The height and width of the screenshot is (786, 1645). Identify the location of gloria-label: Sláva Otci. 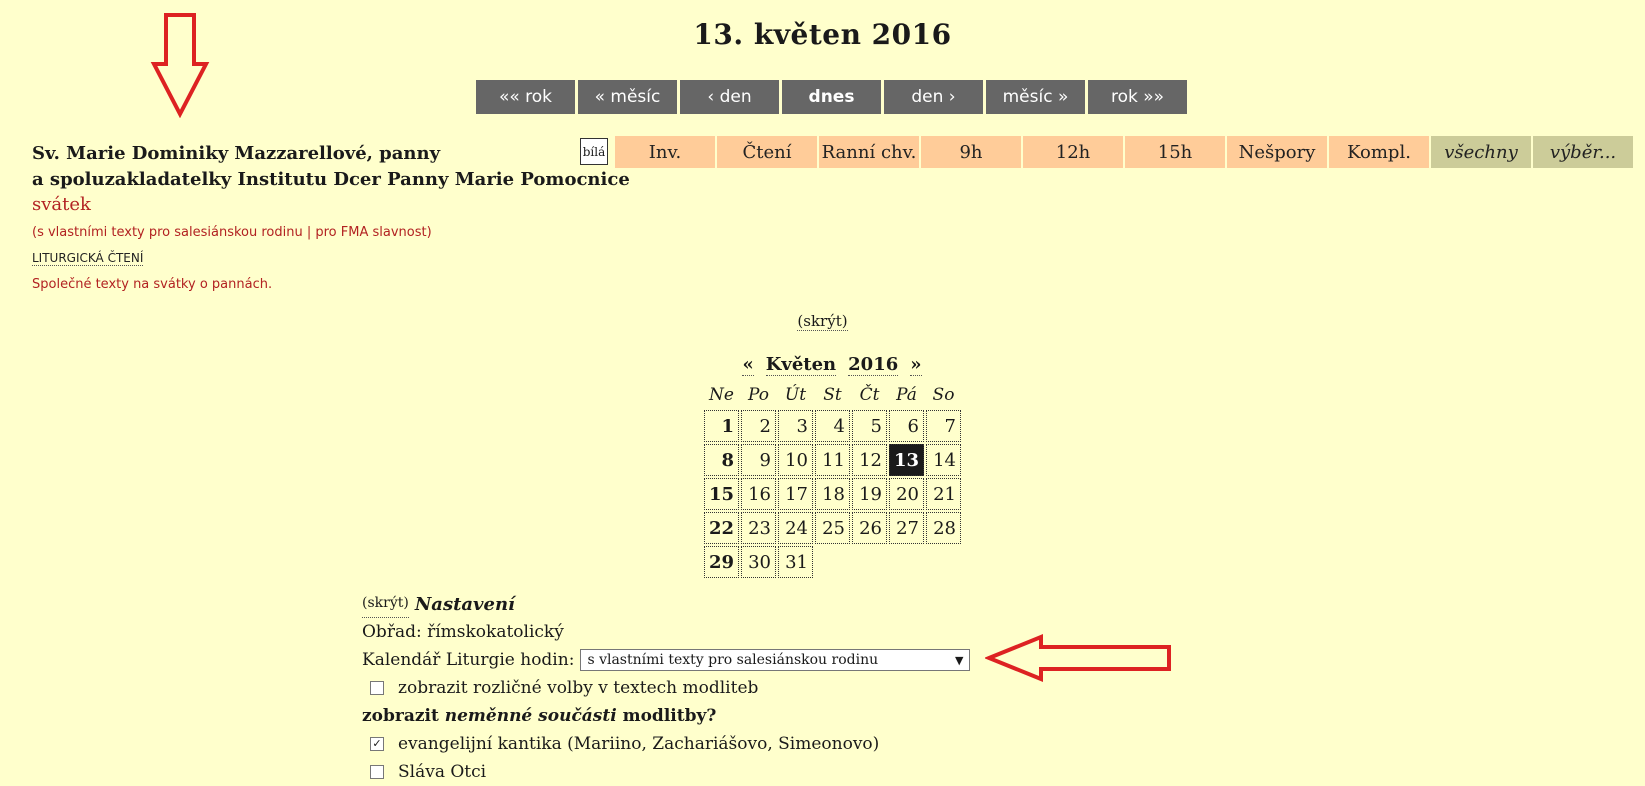
(442, 771).